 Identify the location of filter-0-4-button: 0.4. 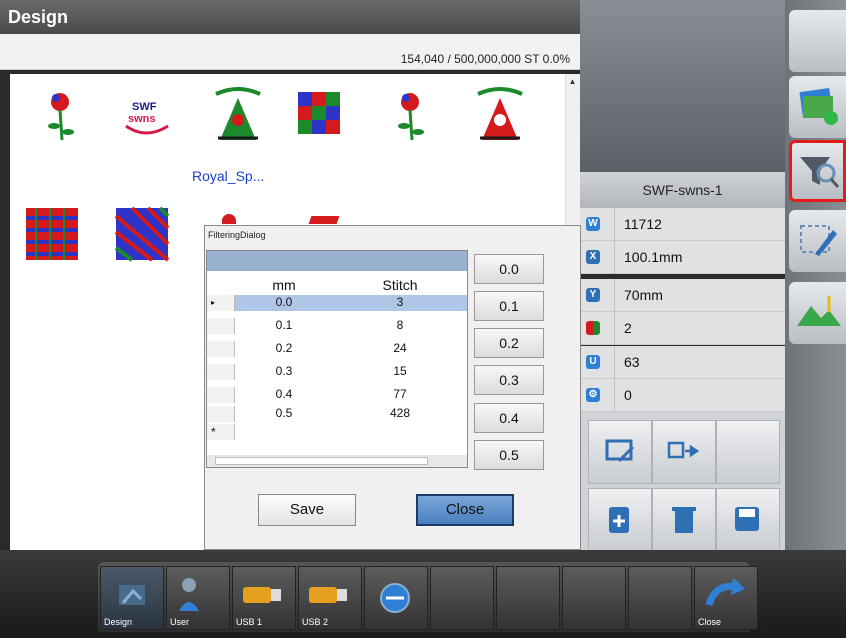
(509, 418).